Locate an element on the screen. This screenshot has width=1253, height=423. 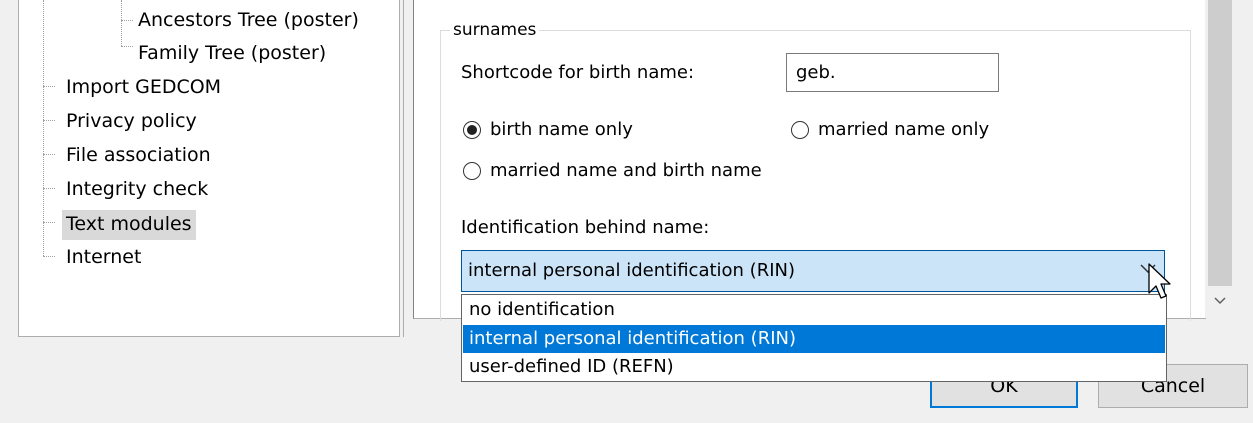
identification-label: Identification behind name: is located at coordinates (585, 227).